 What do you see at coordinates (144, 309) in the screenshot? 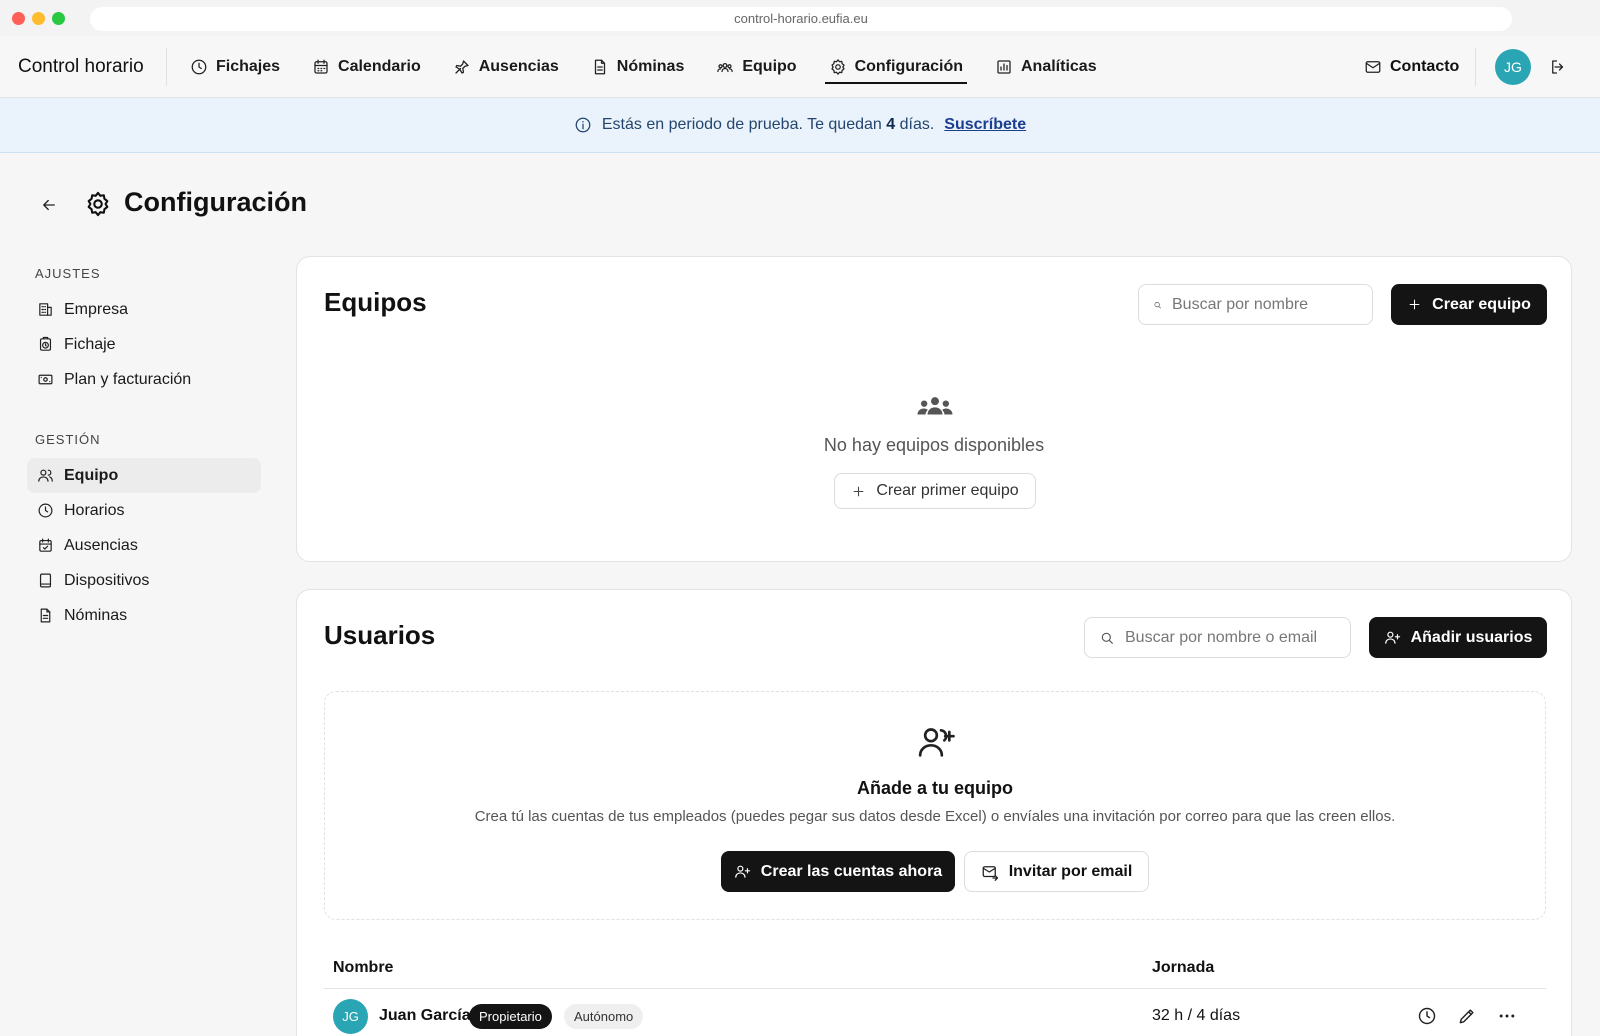
I see `sidebar-item-empresa: Empresa` at bounding box center [144, 309].